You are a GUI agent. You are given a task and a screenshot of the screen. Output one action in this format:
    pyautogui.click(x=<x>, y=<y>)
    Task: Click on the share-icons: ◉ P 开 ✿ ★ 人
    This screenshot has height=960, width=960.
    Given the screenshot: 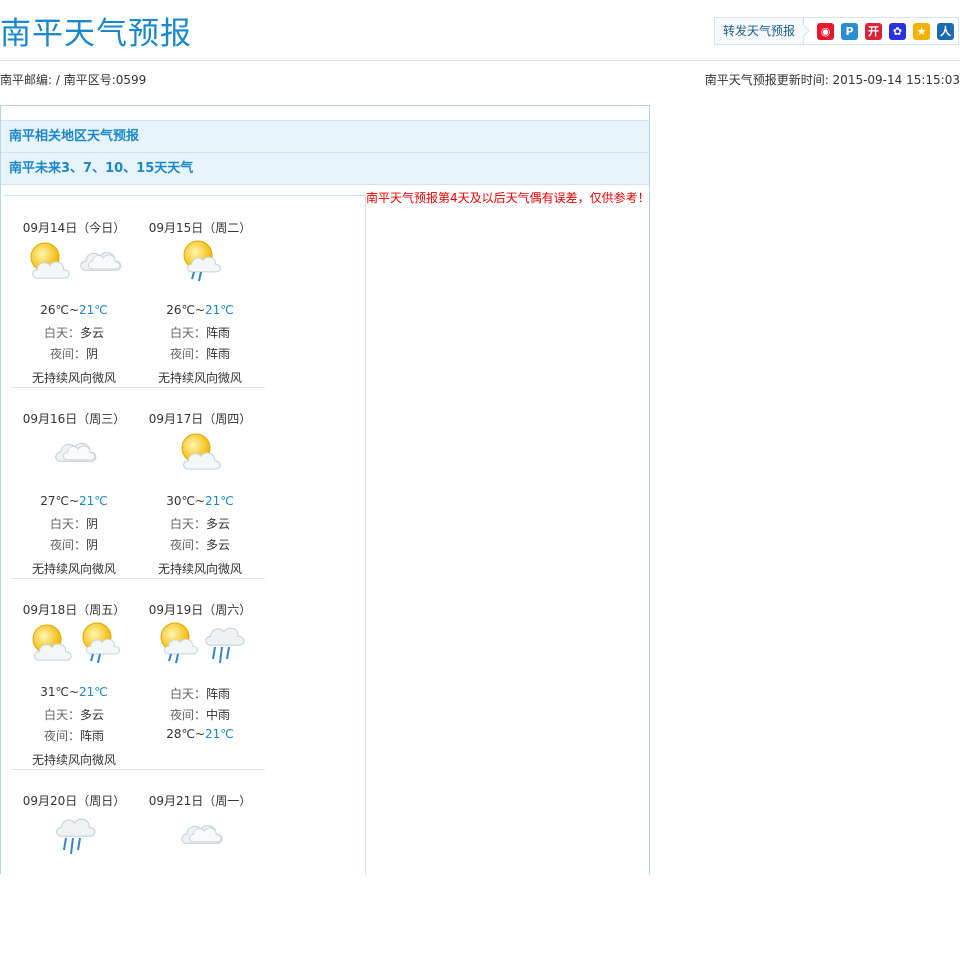 What is the action you would take?
    pyautogui.click(x=881, y=31)
    